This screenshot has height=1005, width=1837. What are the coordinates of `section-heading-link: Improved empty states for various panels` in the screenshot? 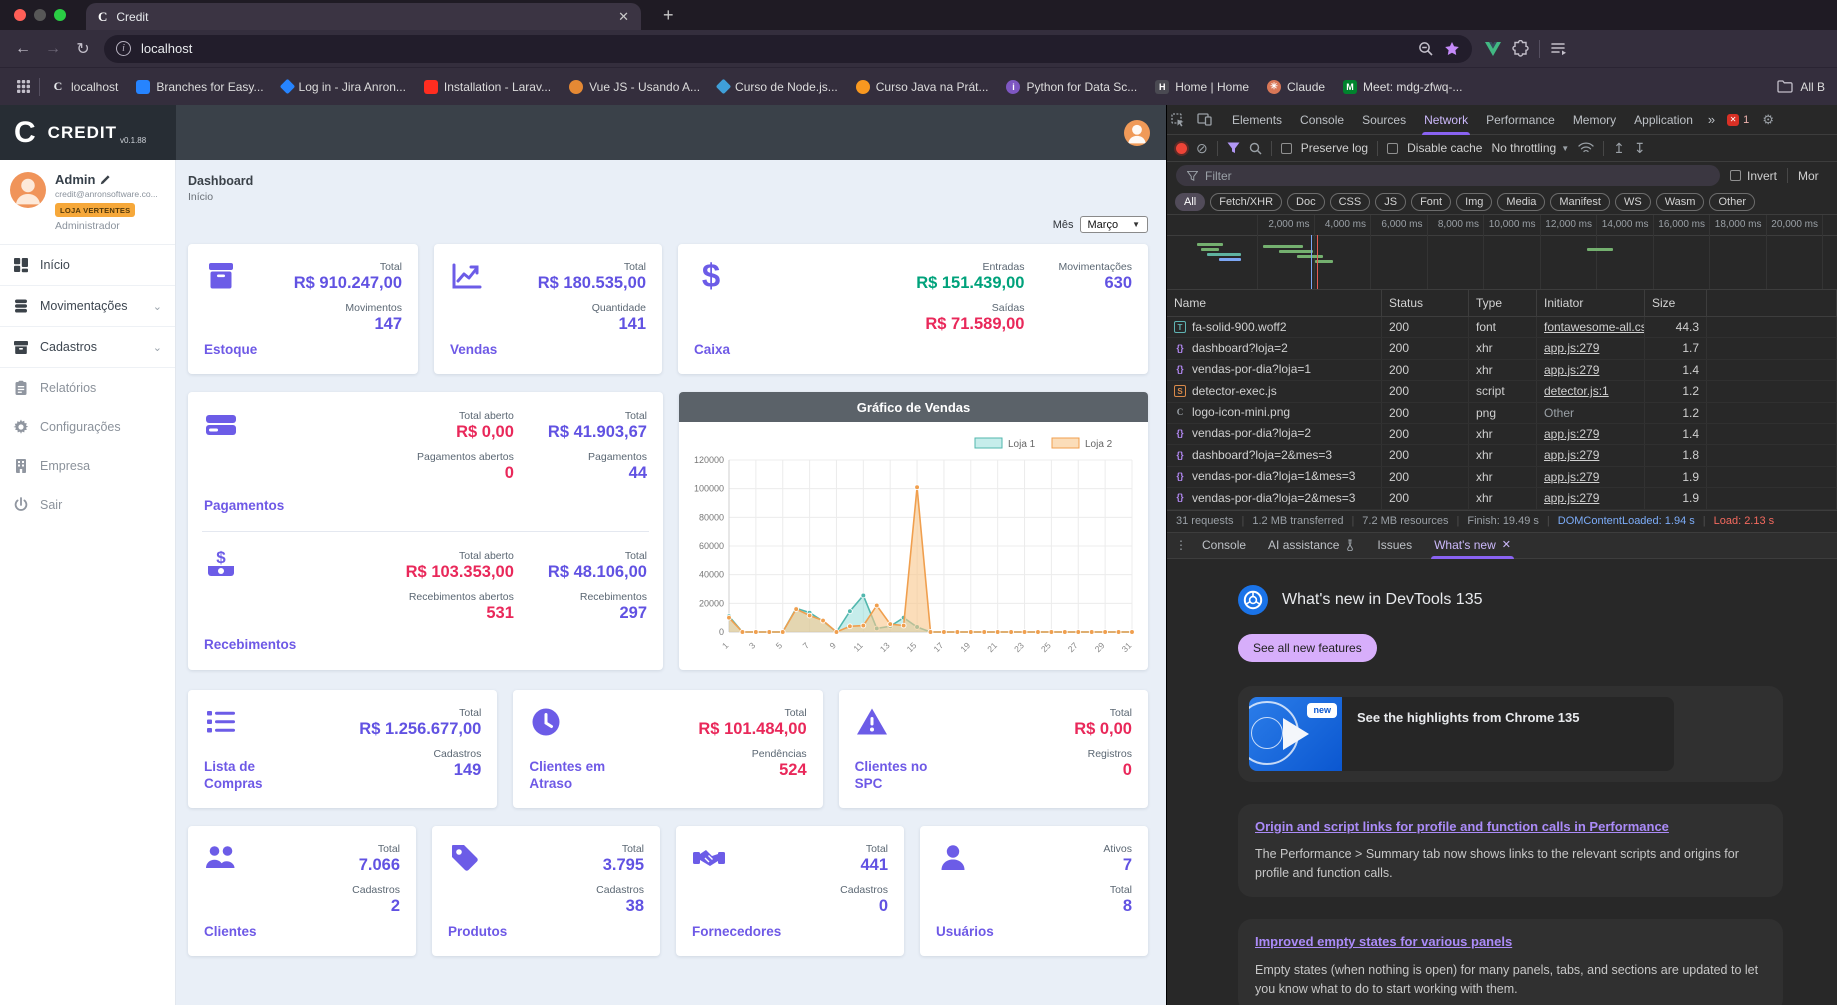 It's located at (1510, 942).